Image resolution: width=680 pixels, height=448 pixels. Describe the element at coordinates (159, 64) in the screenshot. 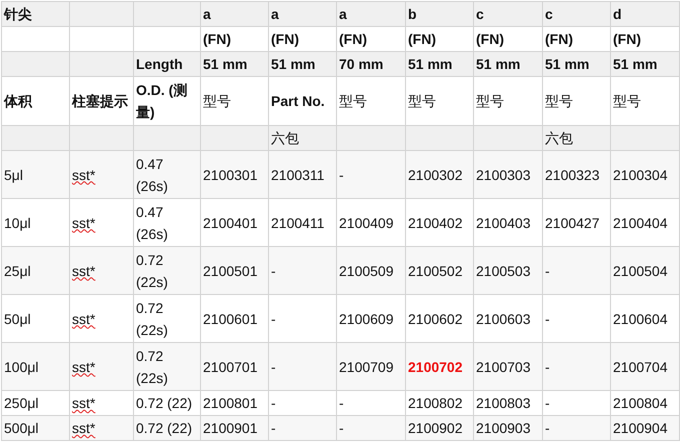

I see `header-text: Length` at that location.